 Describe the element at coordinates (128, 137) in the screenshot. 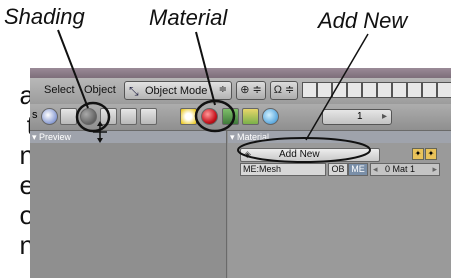

I see `preview-panel-header: ▾ Preview` at that location.